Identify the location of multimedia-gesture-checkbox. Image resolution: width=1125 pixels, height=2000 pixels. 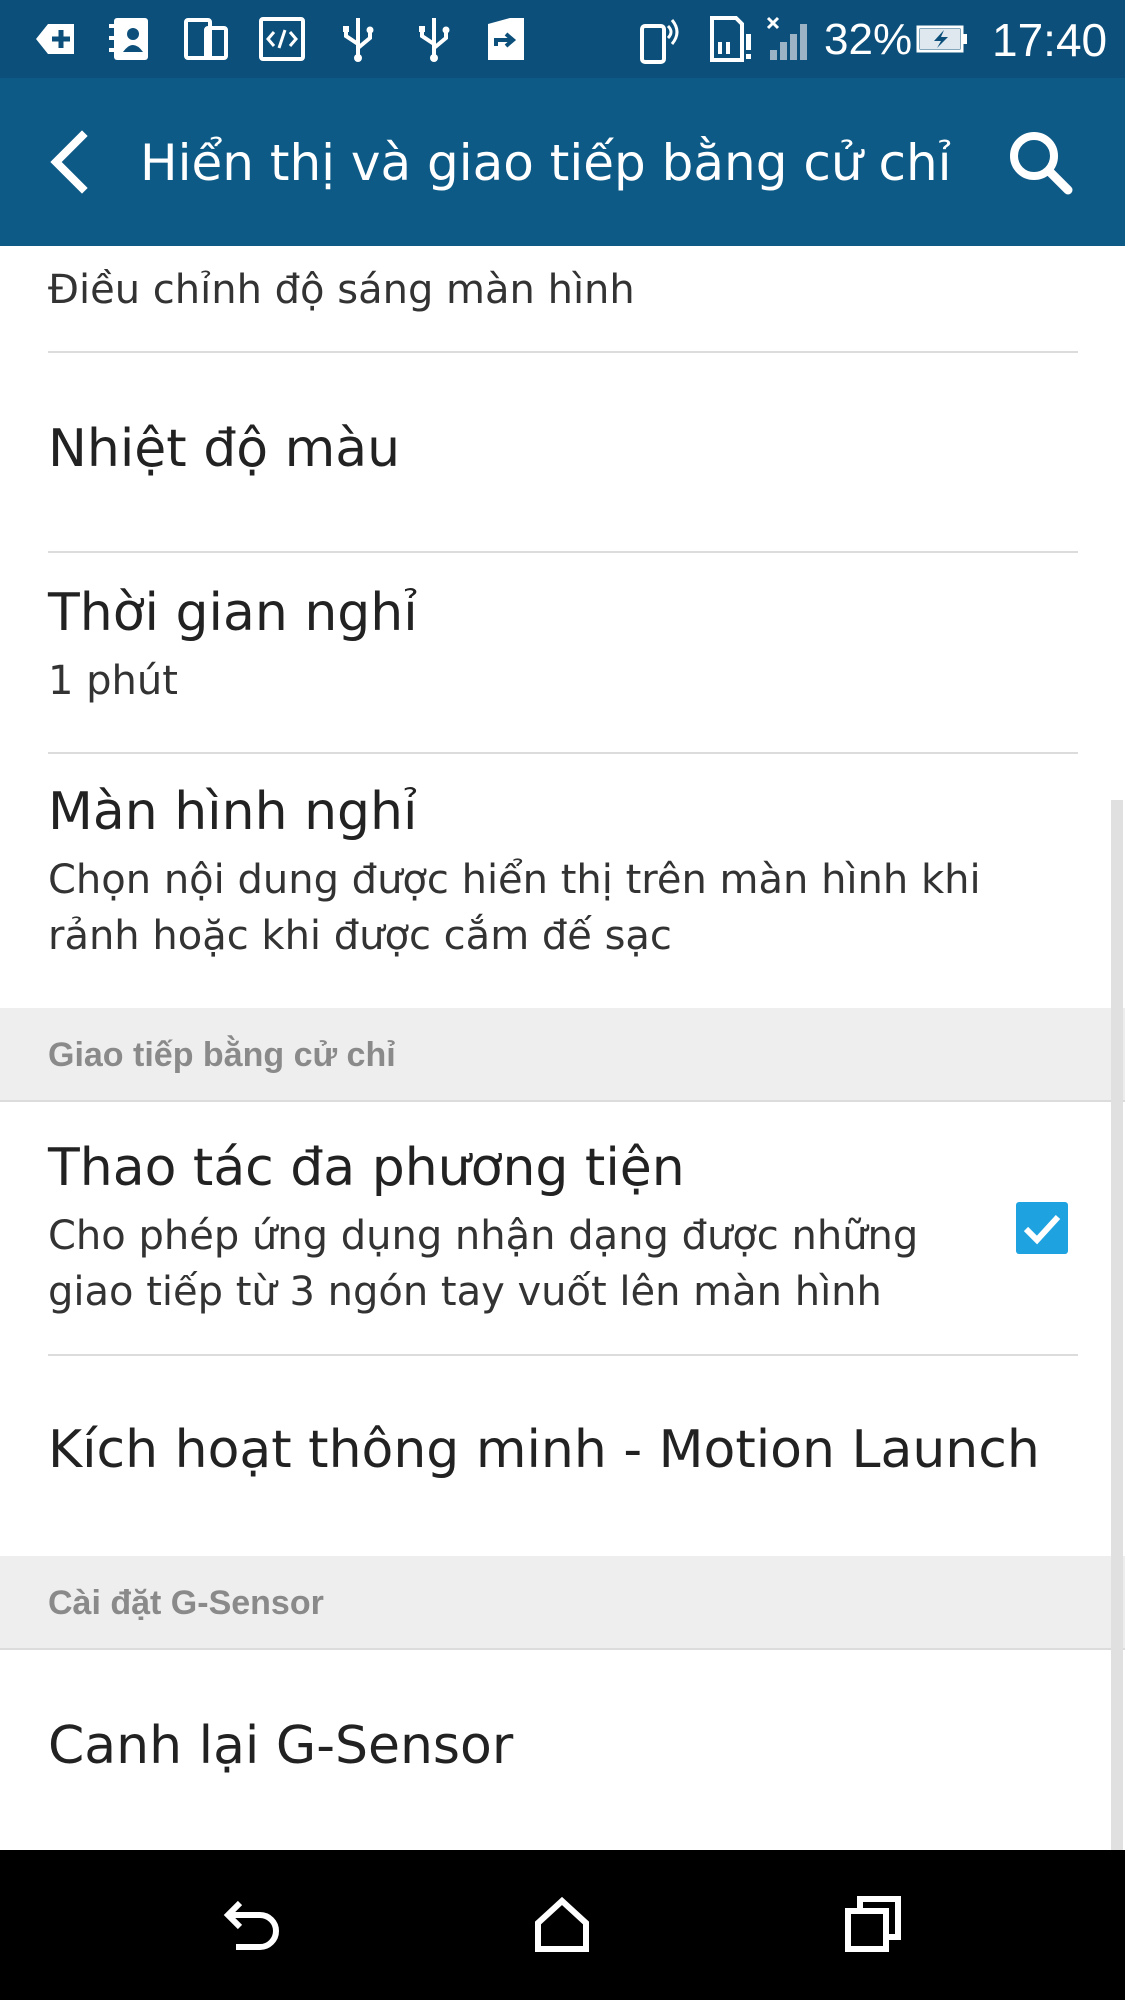
(1042, 1228).